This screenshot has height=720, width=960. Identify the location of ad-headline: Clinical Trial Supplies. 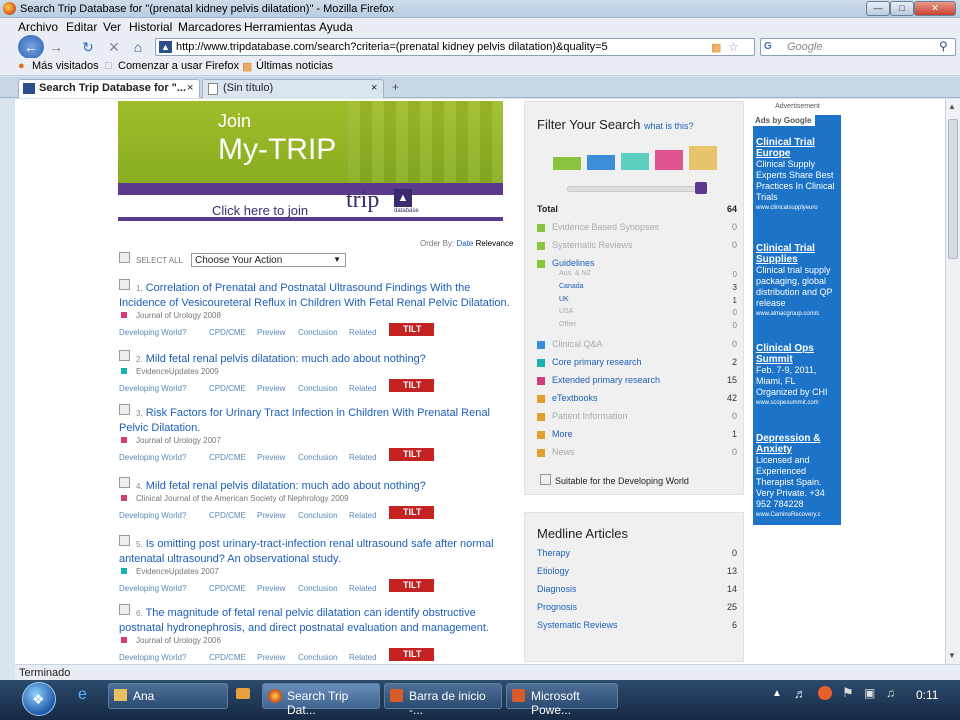
(797, 254).